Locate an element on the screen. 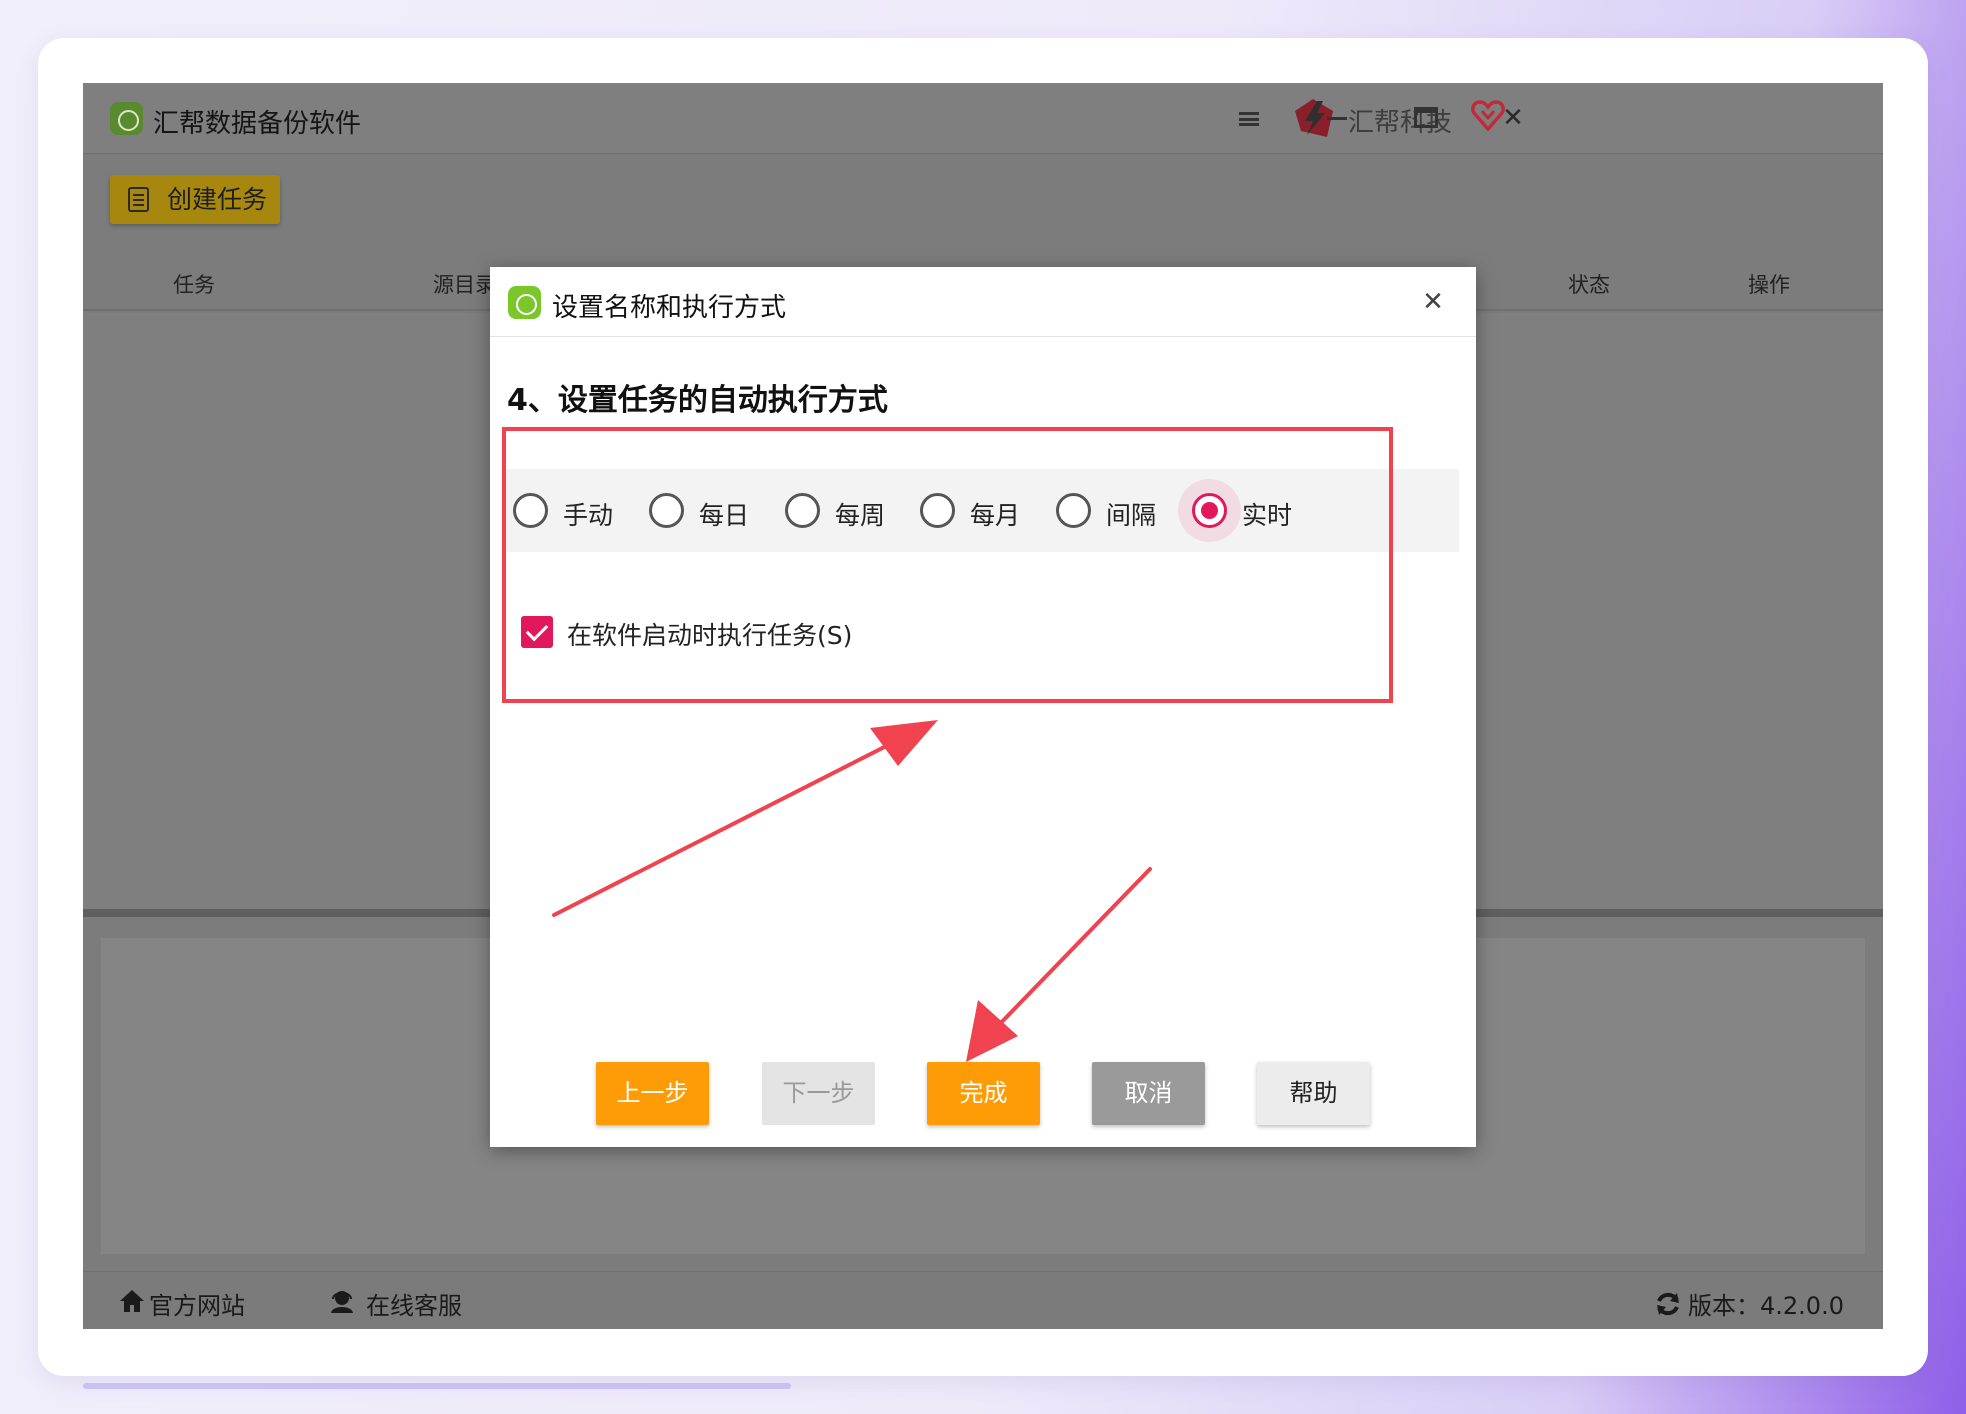  maximize-icon is located at coordinates (1426, 117).